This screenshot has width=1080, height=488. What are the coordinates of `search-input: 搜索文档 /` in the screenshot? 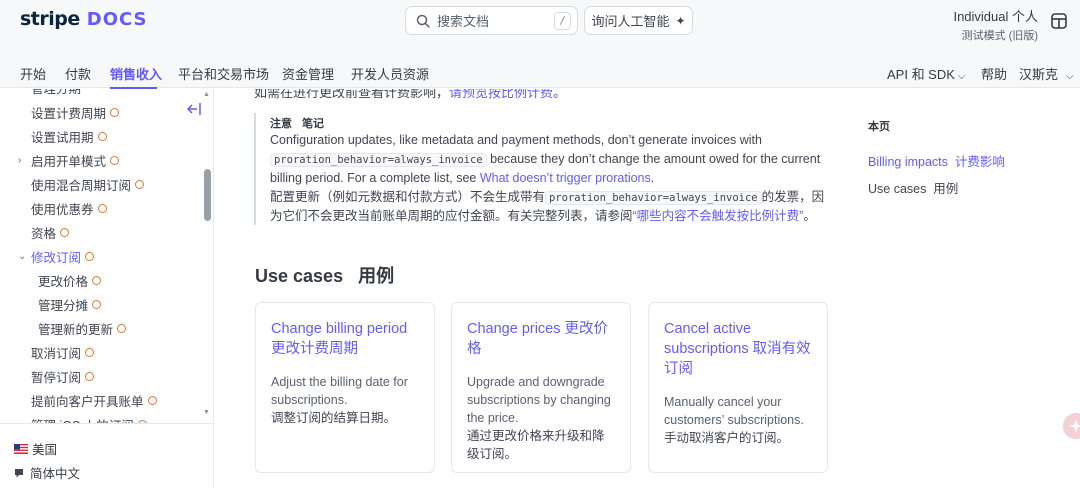 It's located at (491, 20).